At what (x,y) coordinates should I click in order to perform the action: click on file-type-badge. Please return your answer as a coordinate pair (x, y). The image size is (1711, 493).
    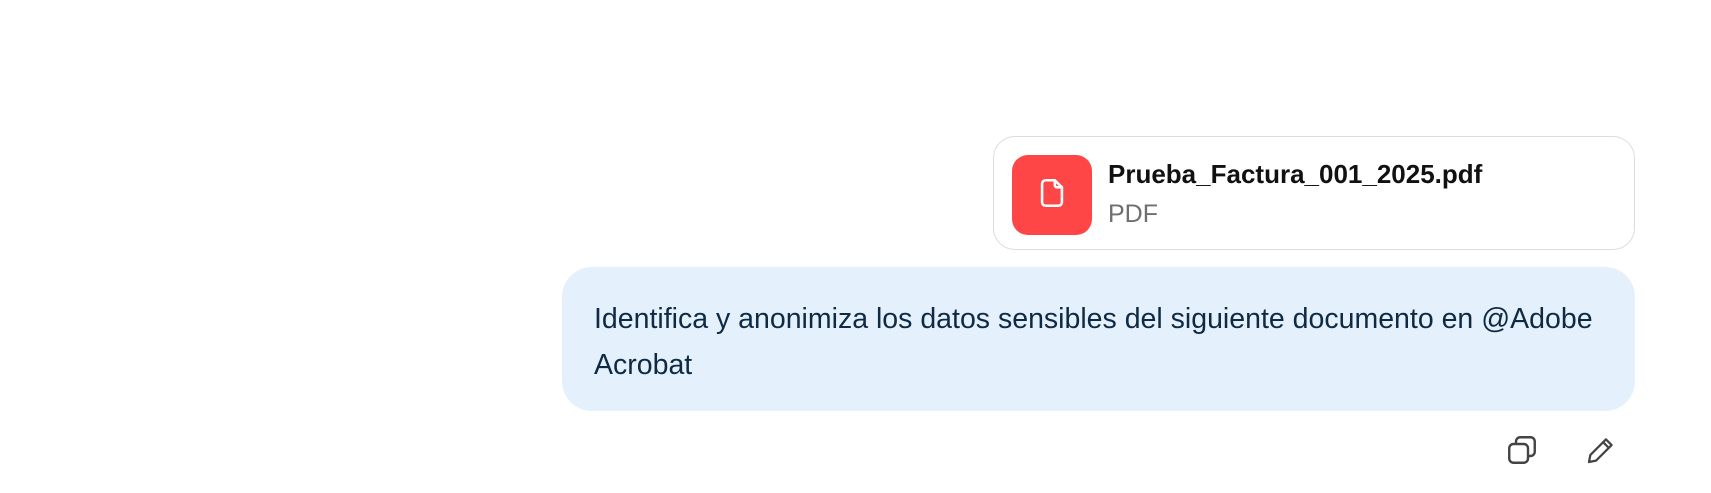
    Looking at the image, I should click on (1052, 195).